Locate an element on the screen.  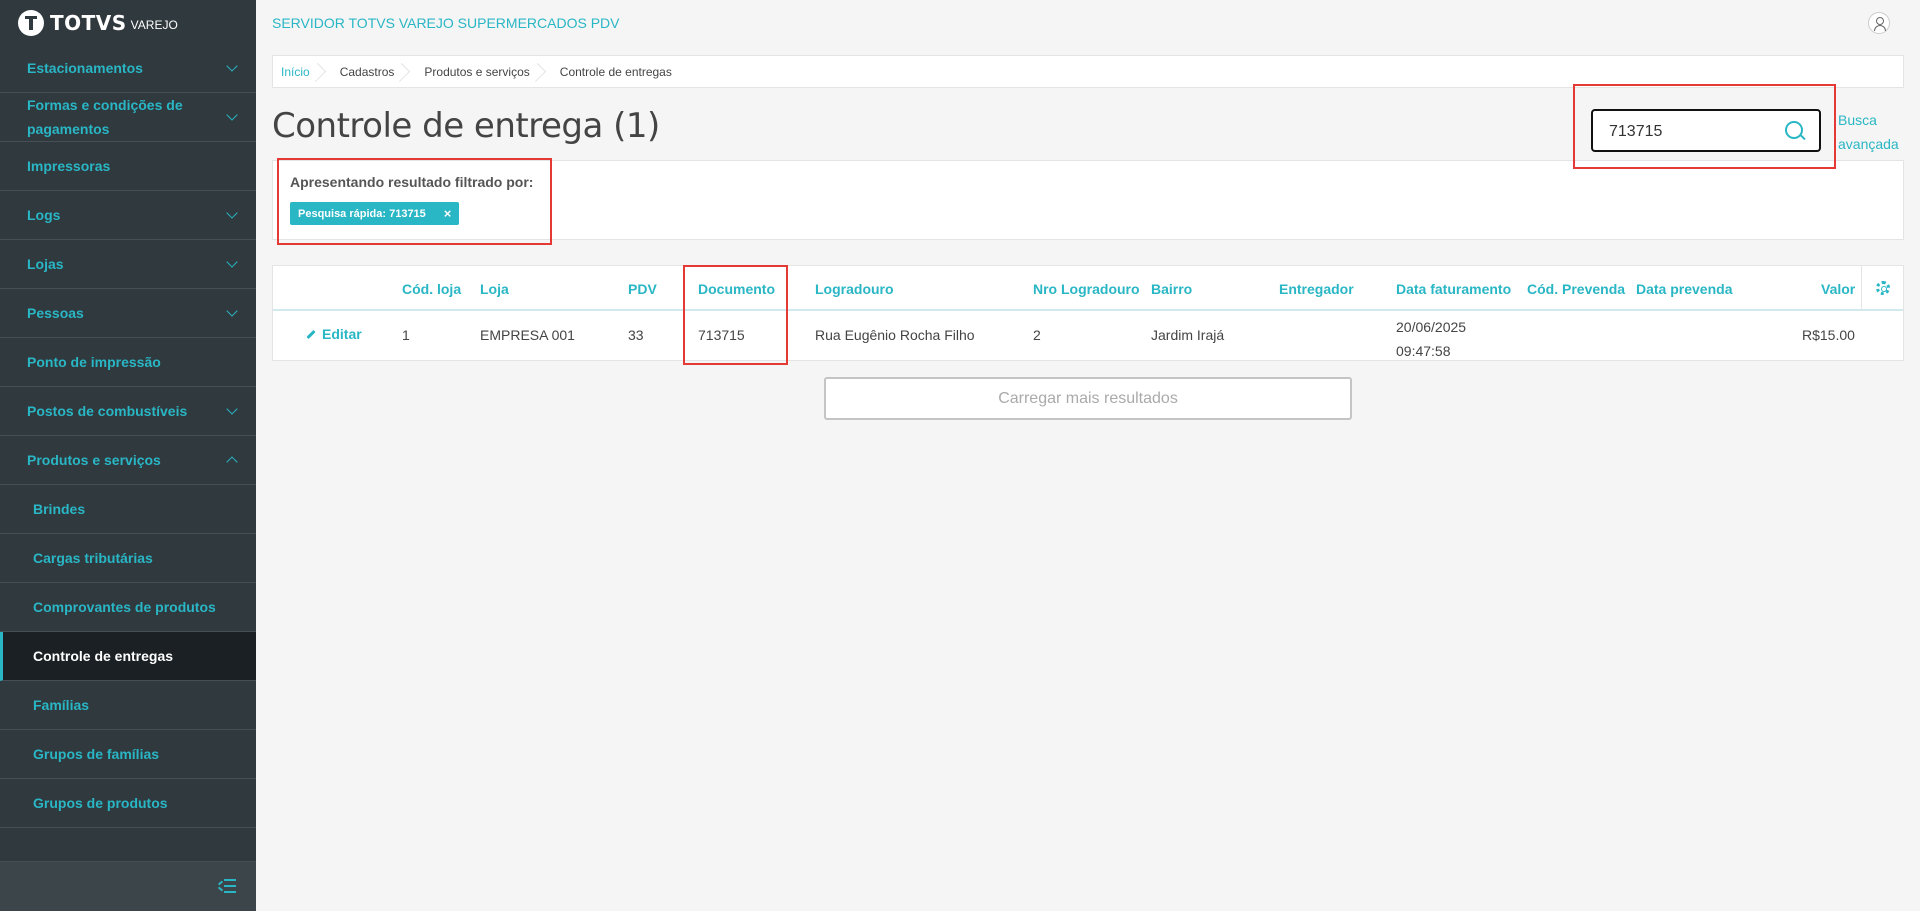
cell-data-faturamento-time: 09:47:58 is located at coordinates (1423, 351).